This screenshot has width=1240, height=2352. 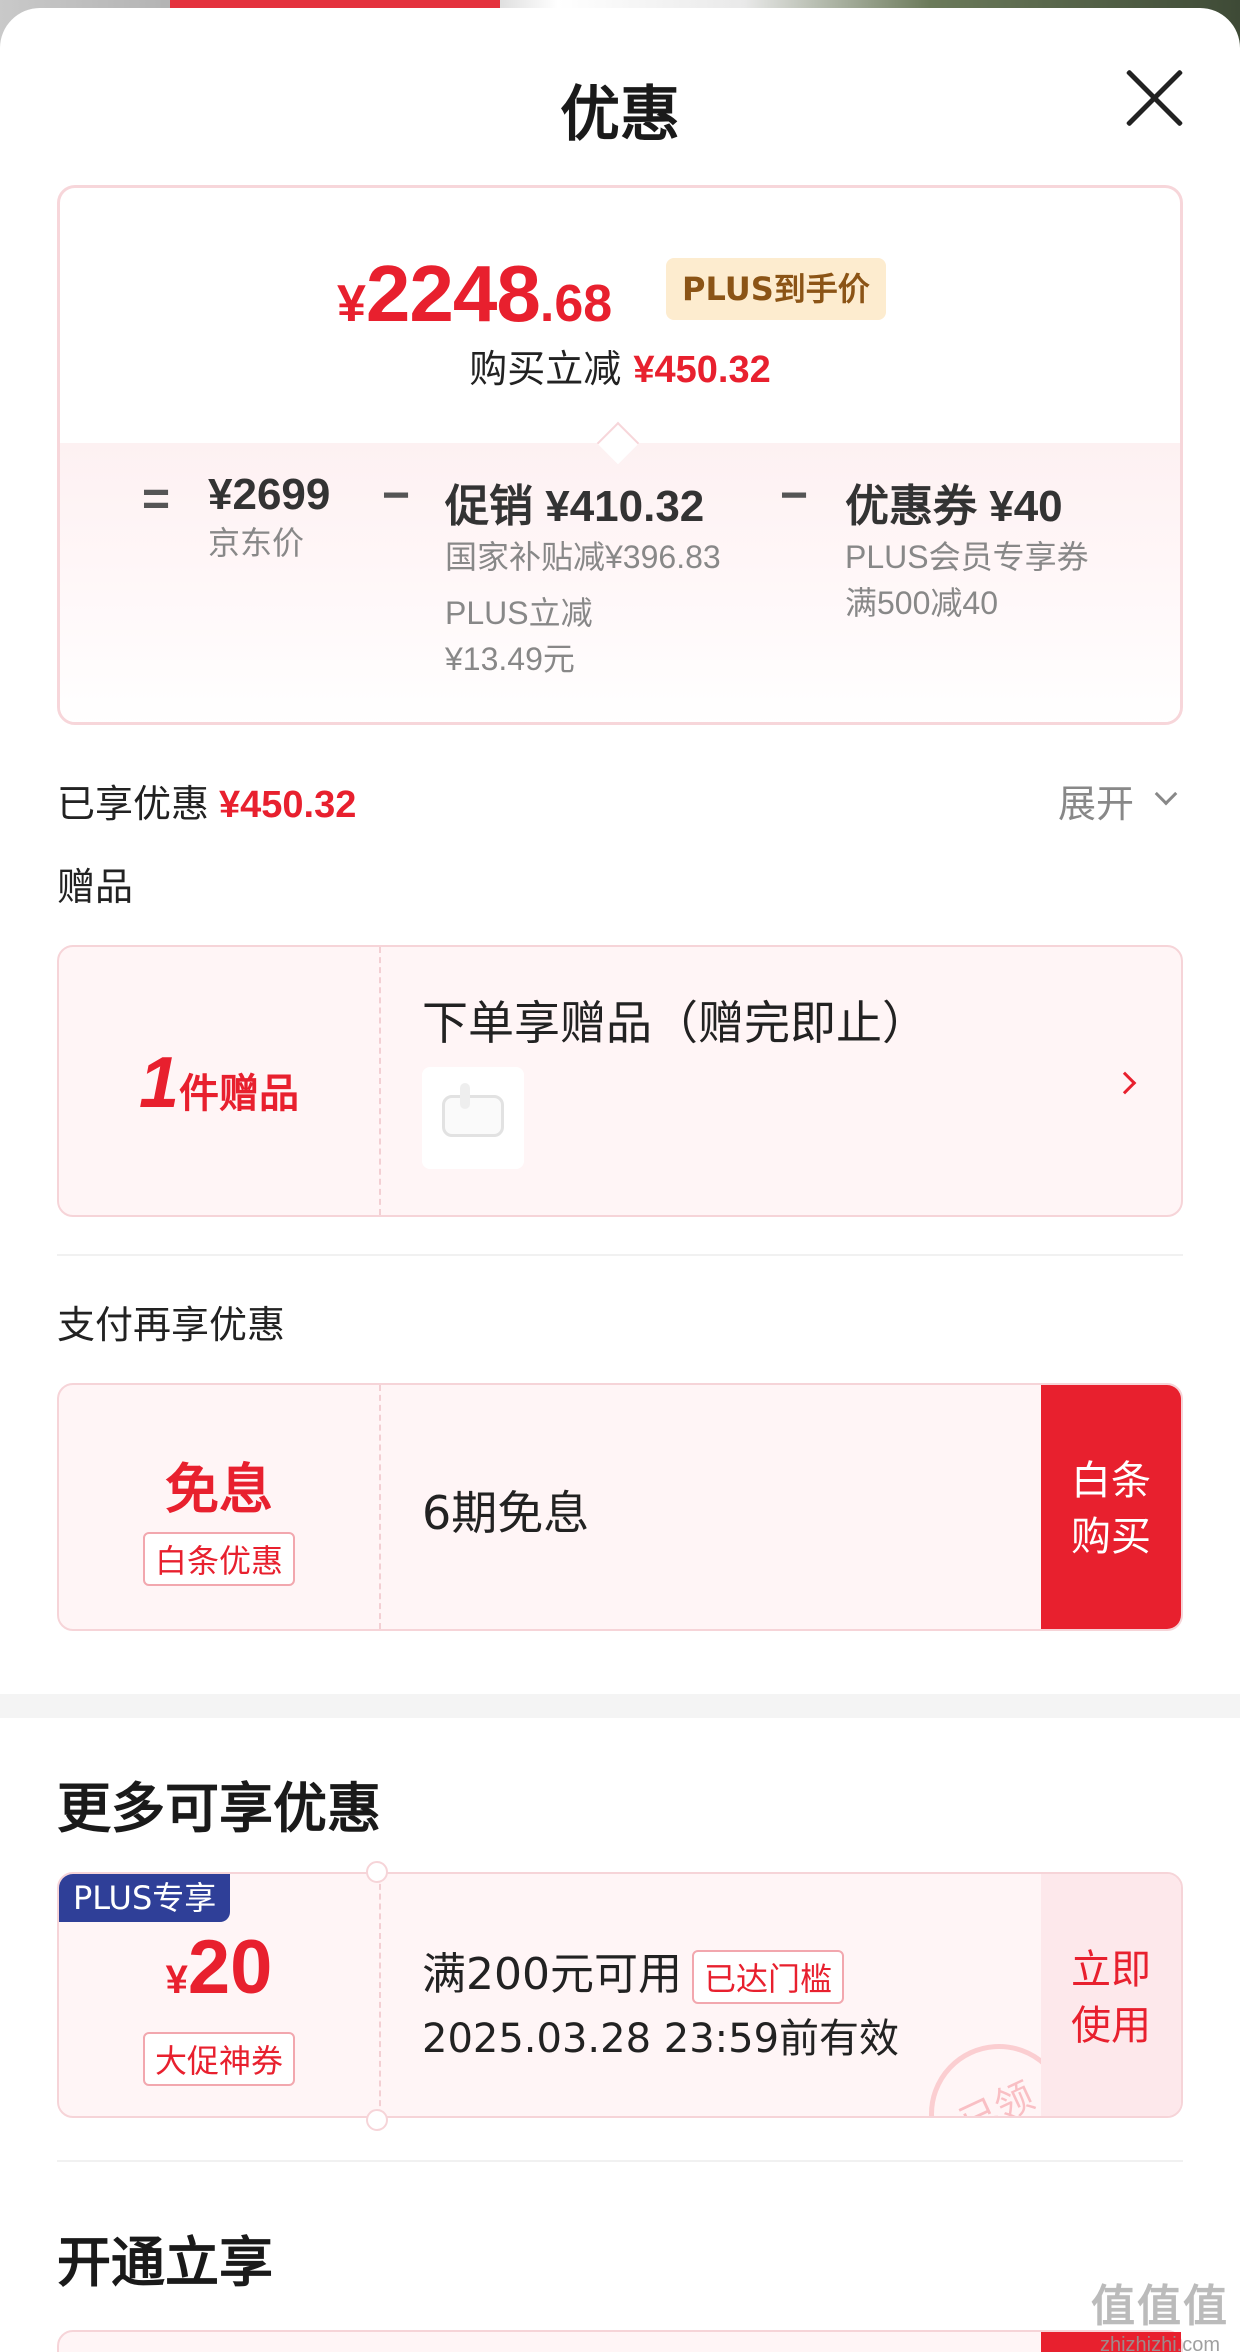 What do you see at coordinates (583, 557) in the screenshot?
I see `promo-subsidy: 国家补贴减¥396.83` at bounding box center [583, 557].